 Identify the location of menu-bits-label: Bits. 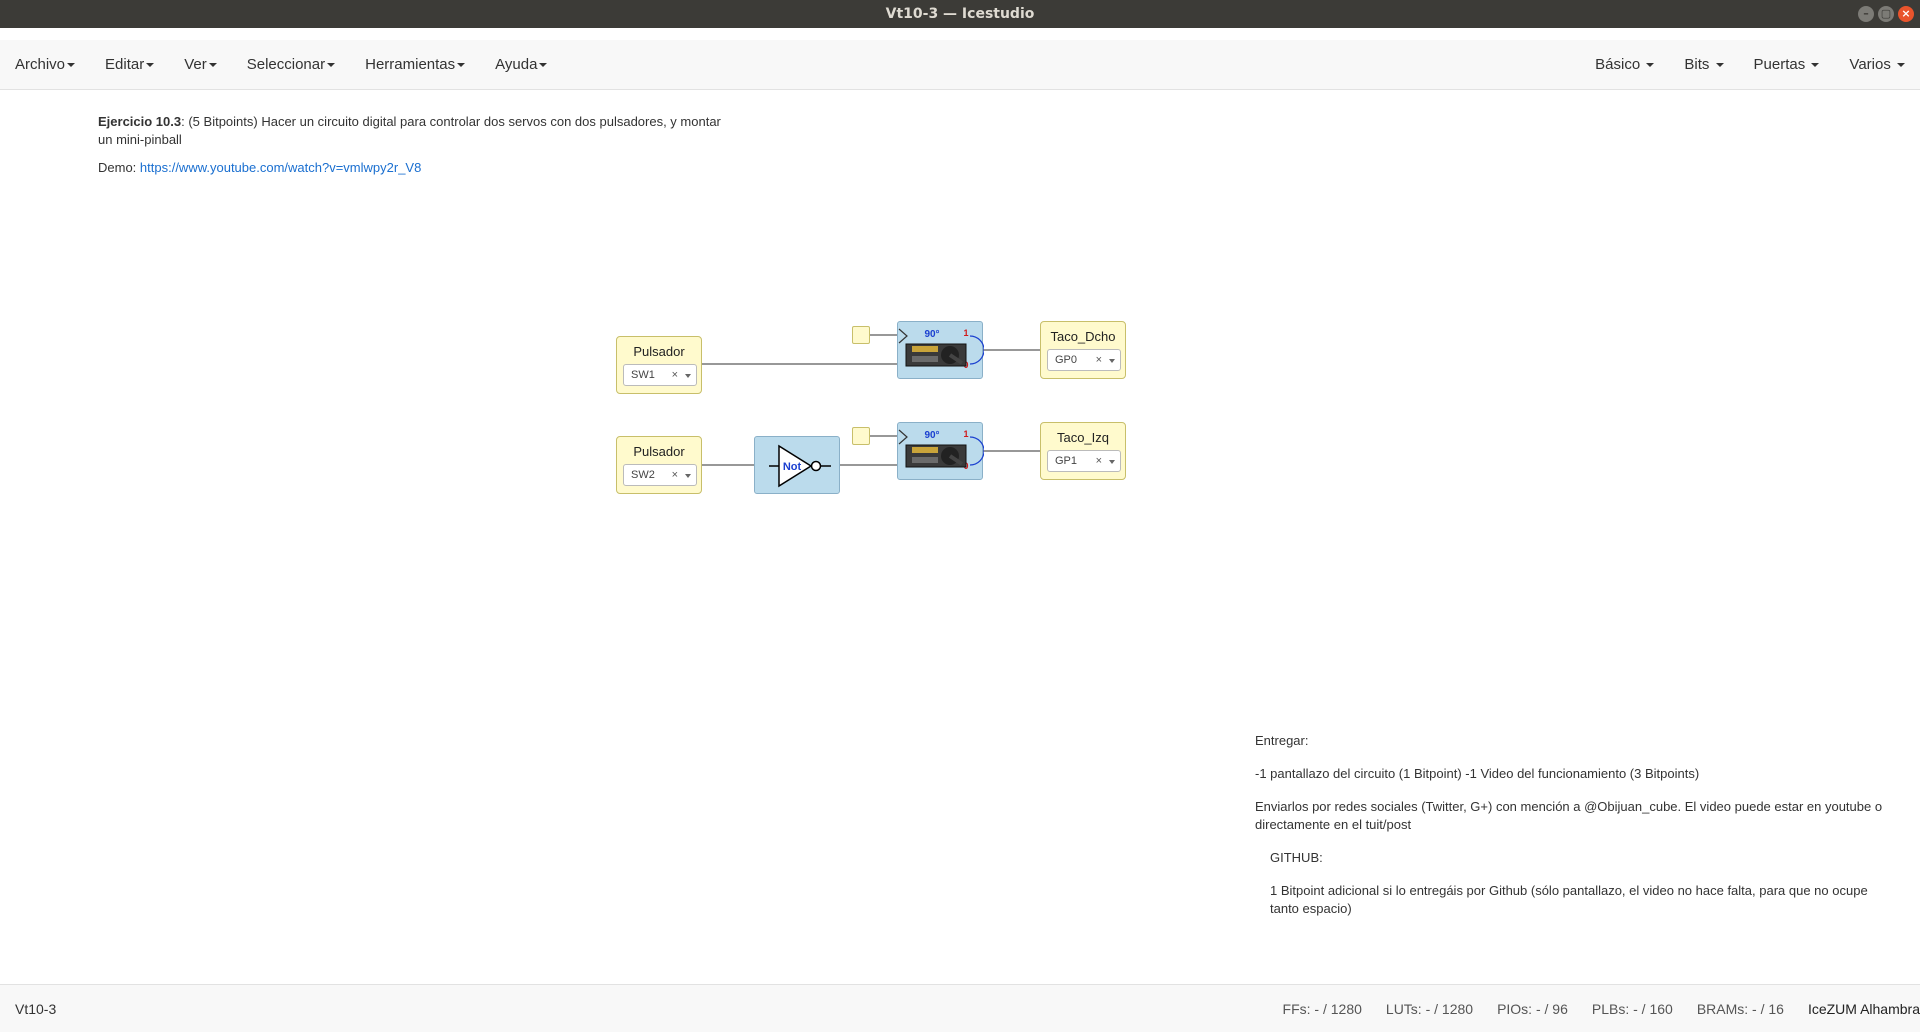
(1697, 64).